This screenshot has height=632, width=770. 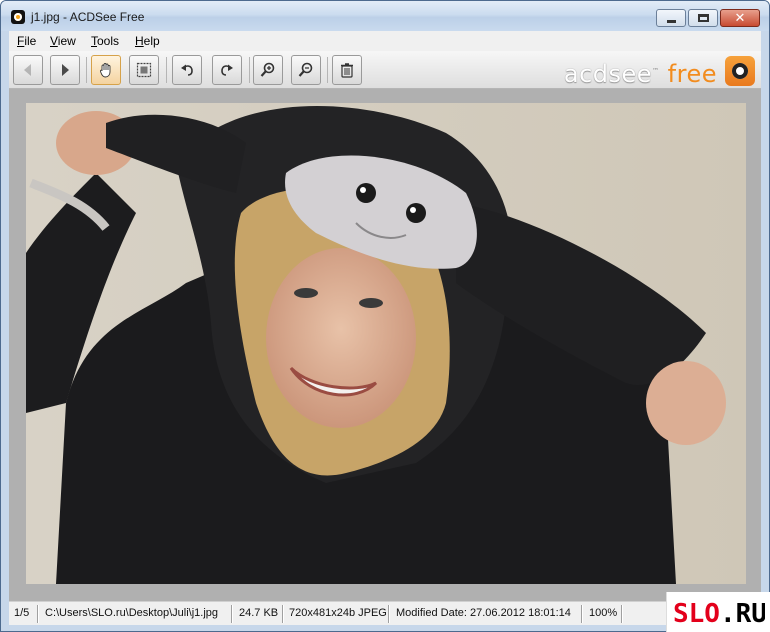 I want to click on delete-button, so click(x=347, y=70).